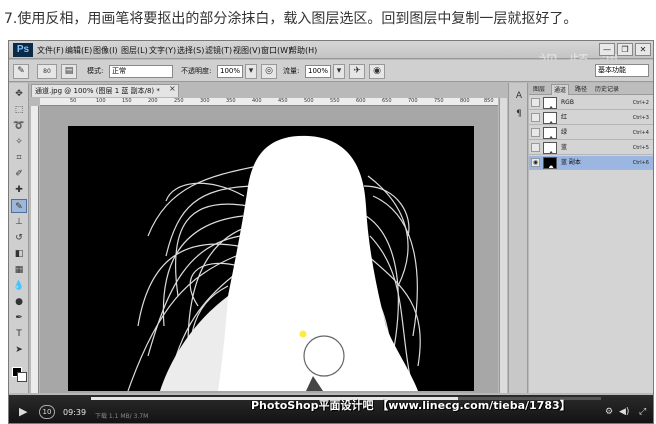 Image resolution: width=656 pixels, height=424 pixels. Describe the element at coordinates (503, 245) in the screenshot. I see `vertical-scrollbar` at that location.